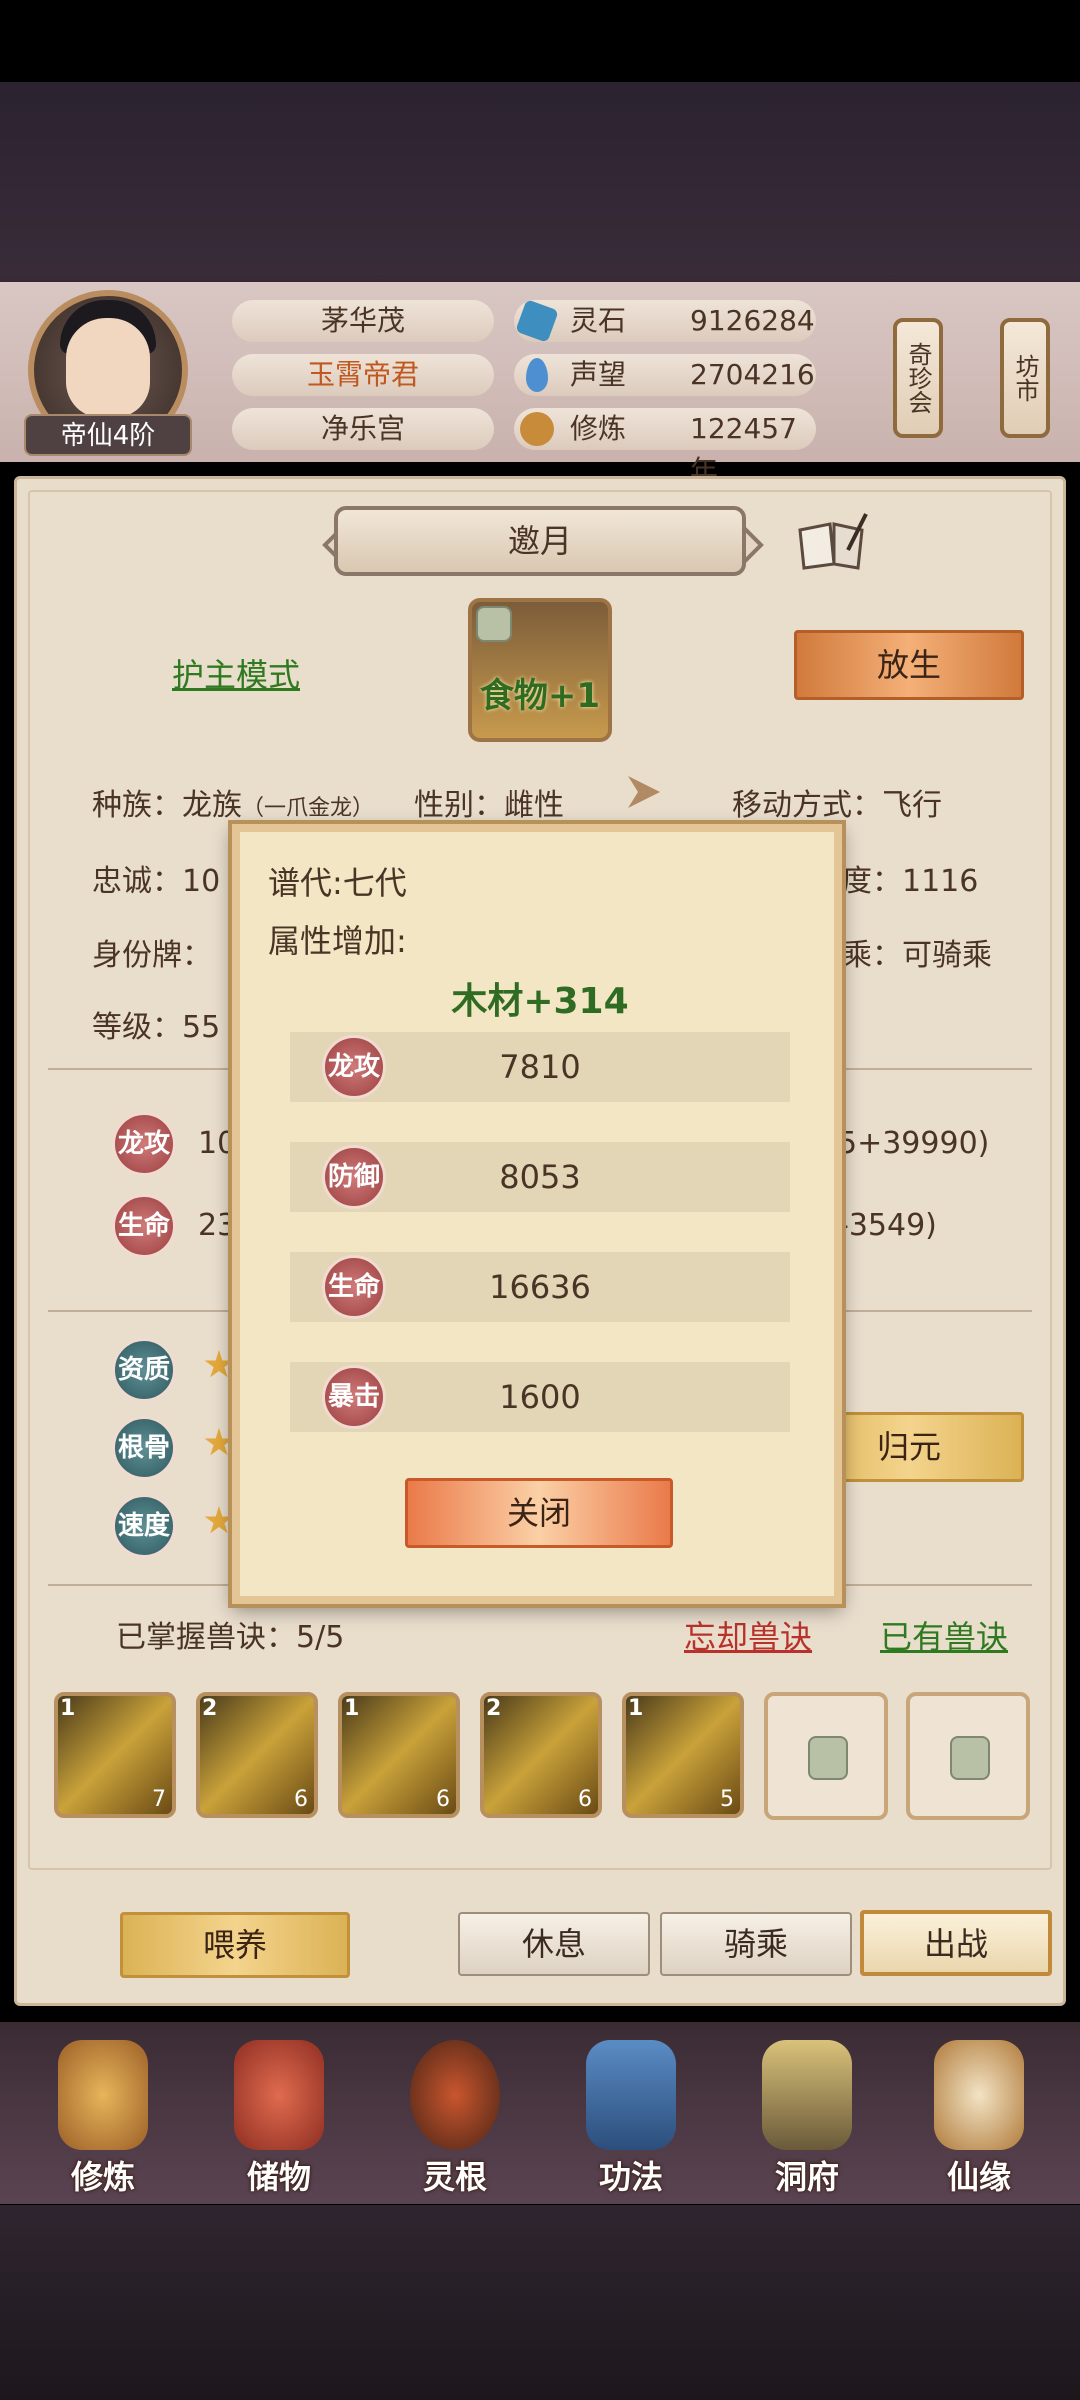  Describe the element at coordinates (752, 374) in the screenshot. I see `resource-value: 2704216` at that location.